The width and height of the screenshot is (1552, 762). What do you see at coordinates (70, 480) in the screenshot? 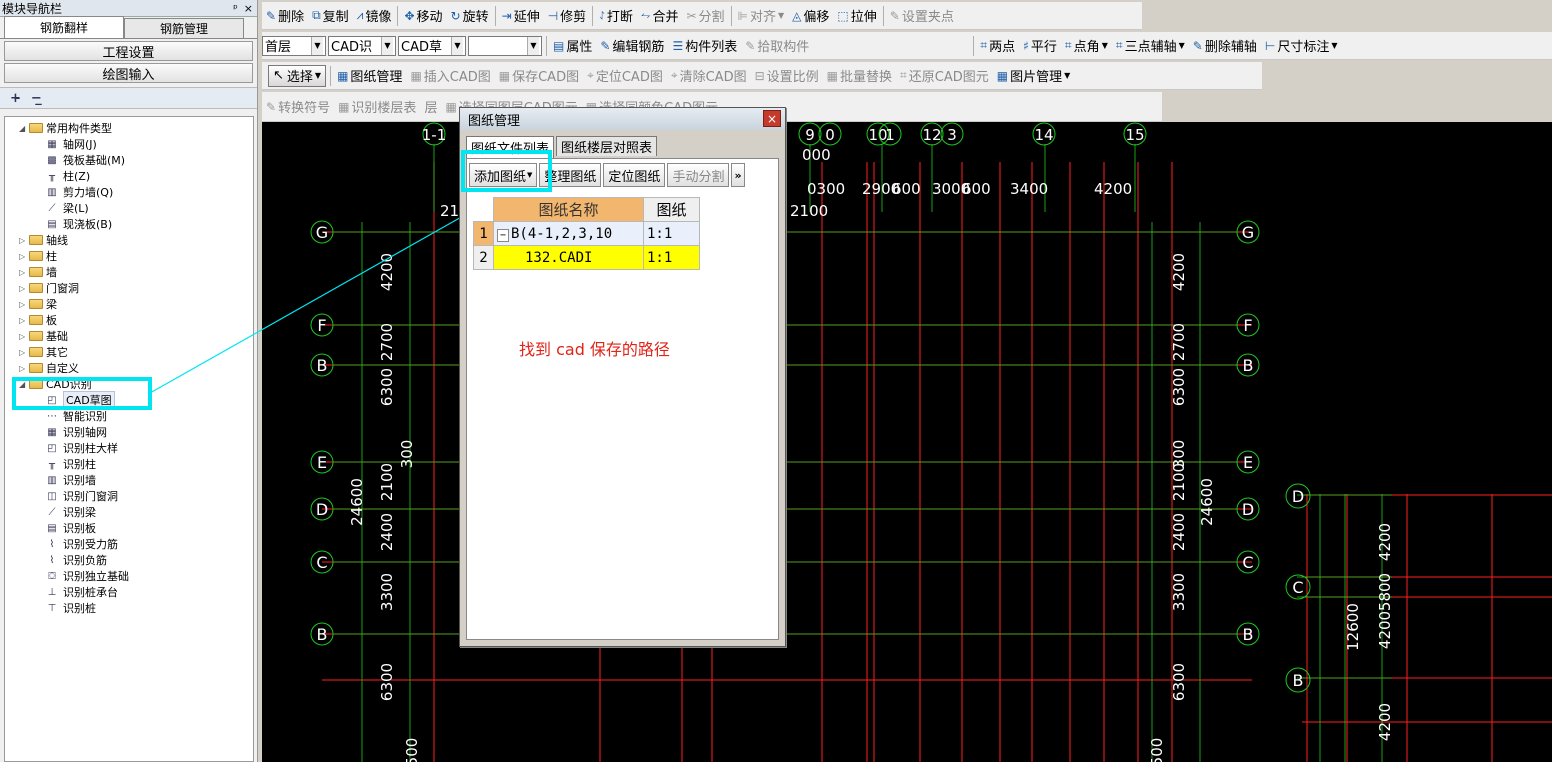
I see `tree-item: ▥ 识别墙` at bounding box center [70, 480].